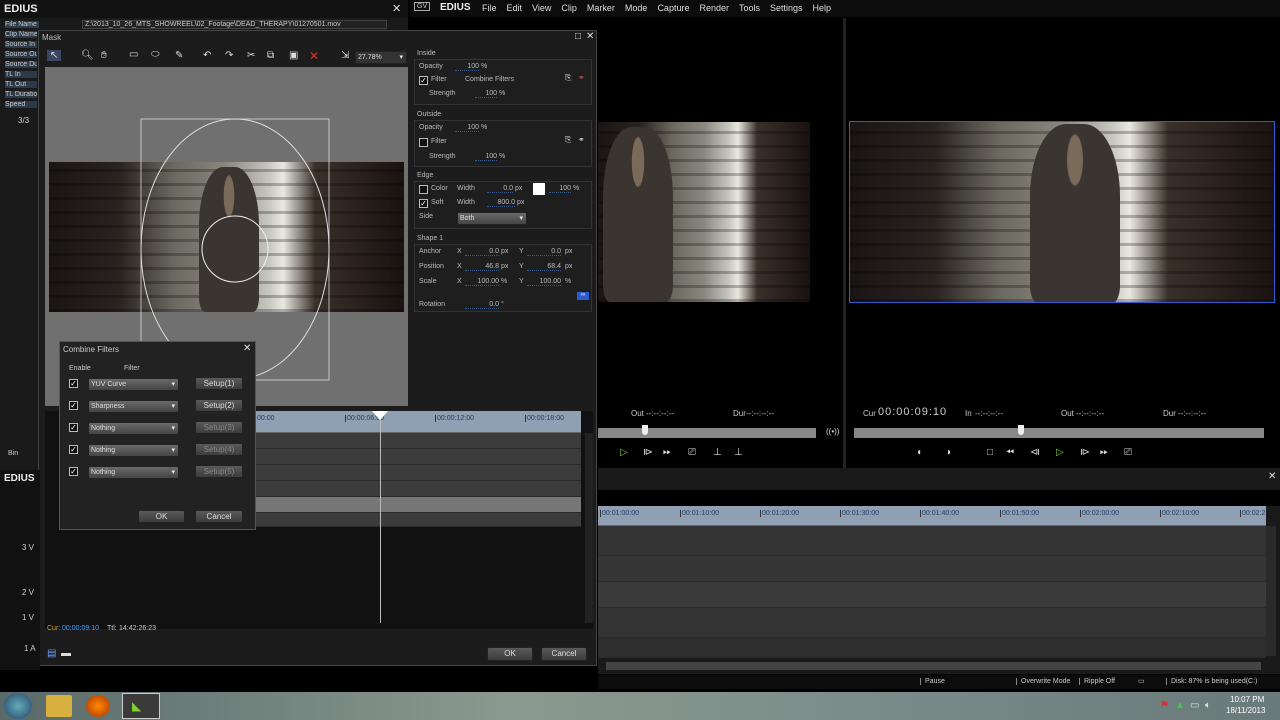 Image resolution: width=1280 pixels, height=720 pixels. I want to click on menu-settings: Settings, so click(786, 8).